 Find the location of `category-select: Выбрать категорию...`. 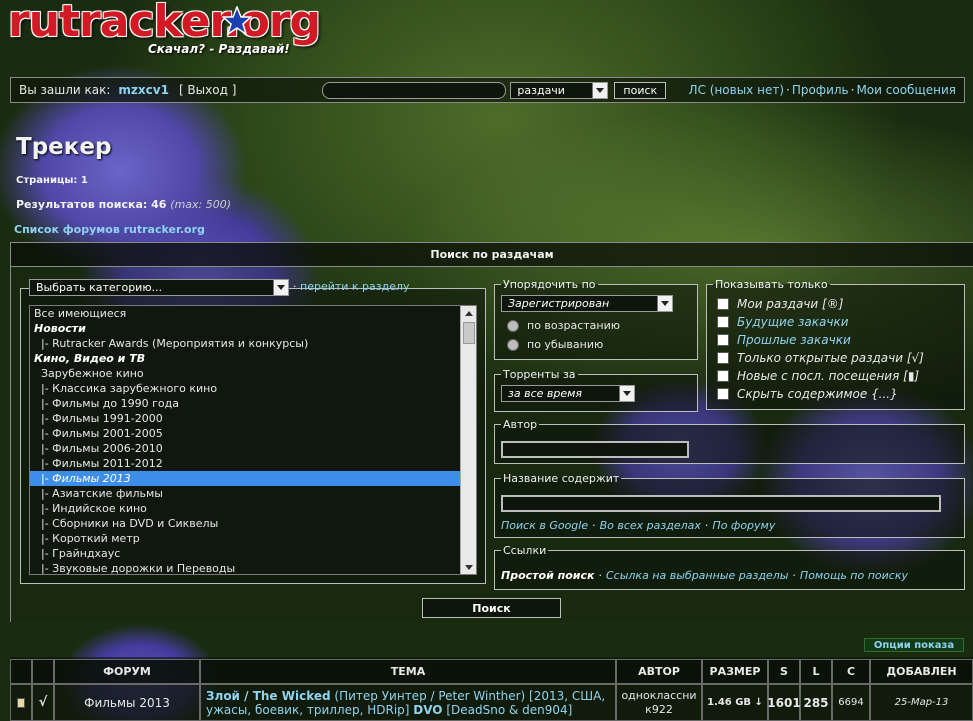

category-select: Выбрать категорию... is located at coordinates (159, 287).